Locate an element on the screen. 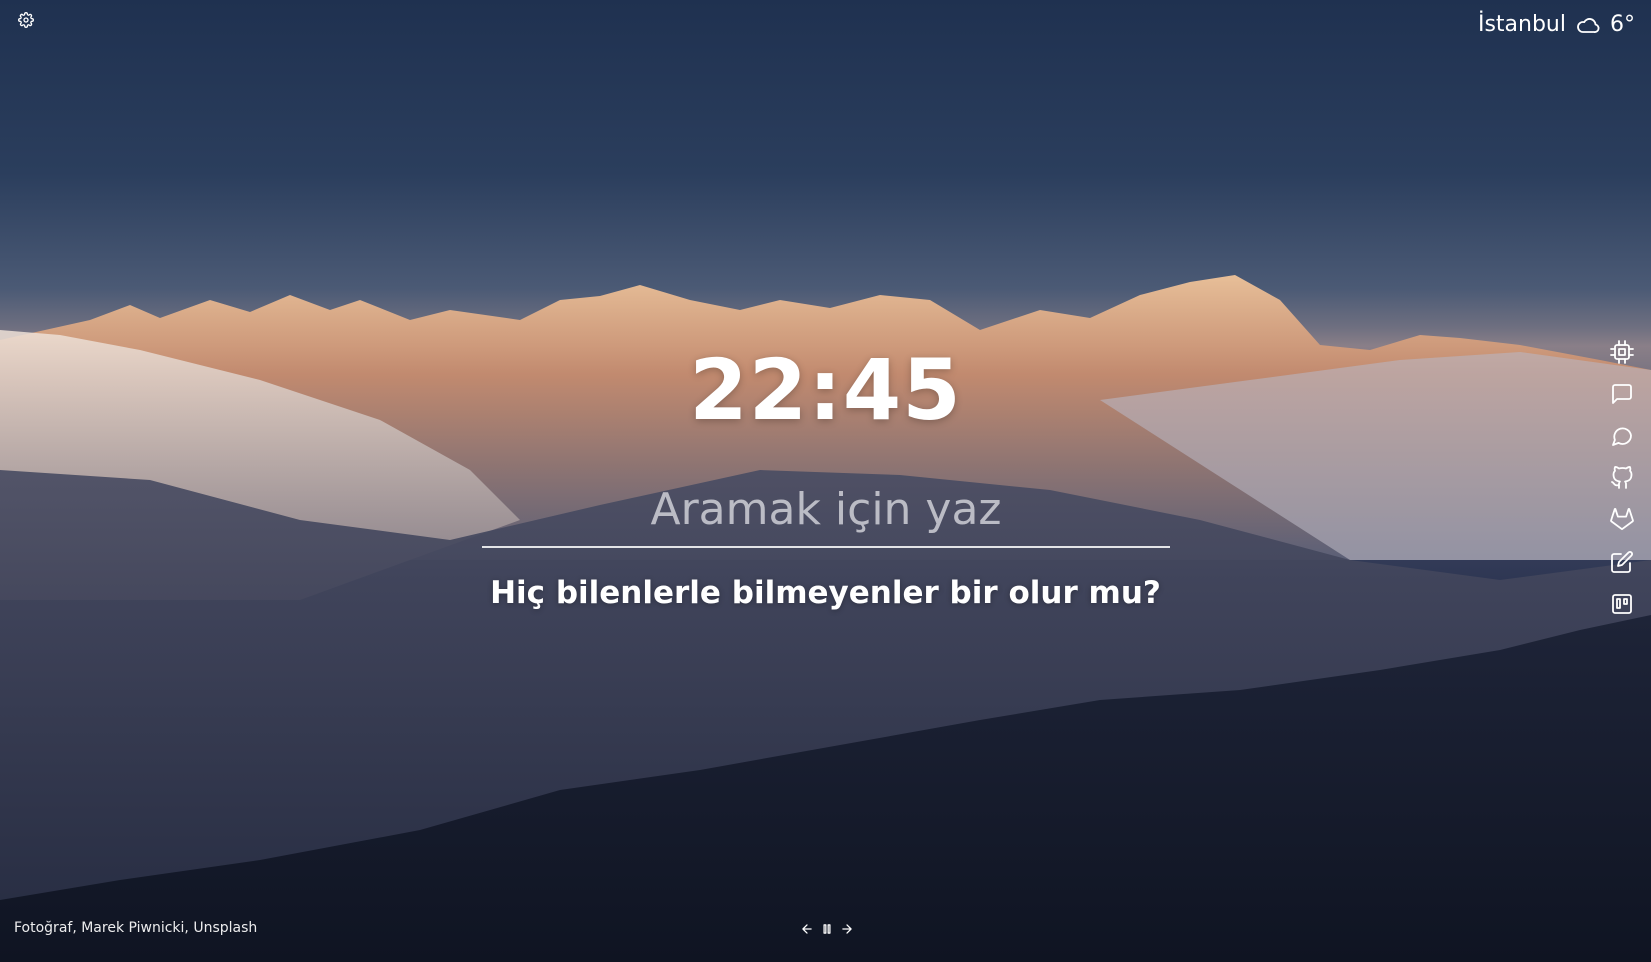 Image resolution: width=1651 pixels, height=962 pixels. pause-icon is located at coordinates (827, 929).